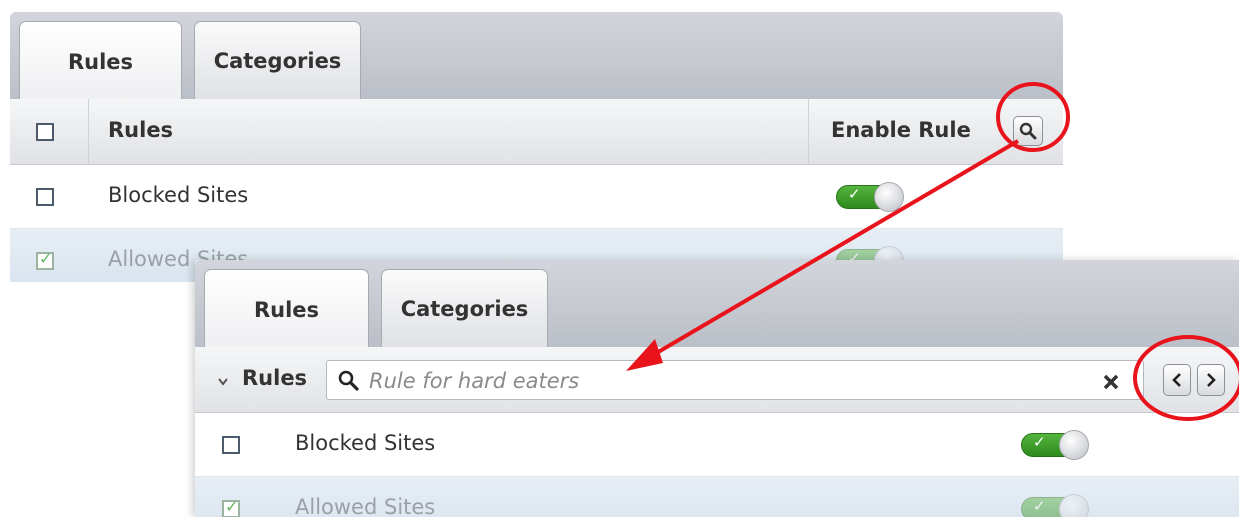 The height and width of the screenshot is (517, 1239). I want to click on search-input, so click(719, 381).